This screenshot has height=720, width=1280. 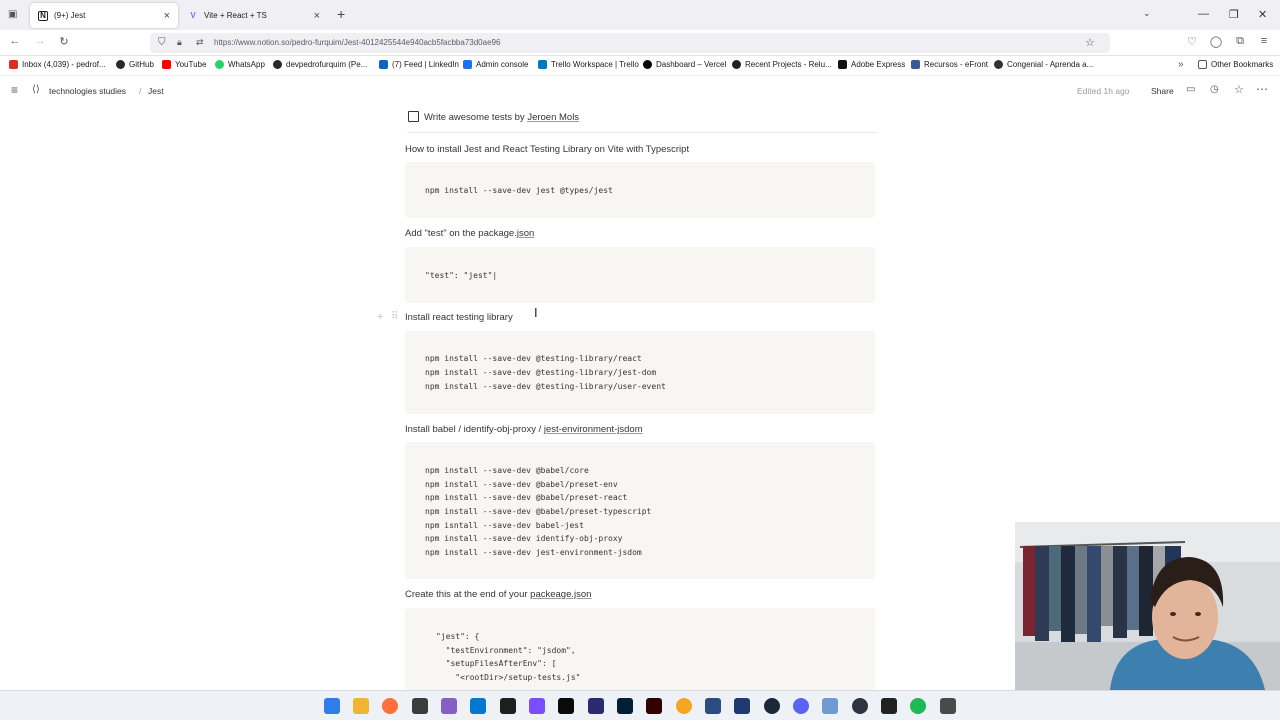 What do you see at coordinates (1103, 91) in the screenshot?
I see `edited-time: Edited 1h ago` at bounding box center [1103, 91].